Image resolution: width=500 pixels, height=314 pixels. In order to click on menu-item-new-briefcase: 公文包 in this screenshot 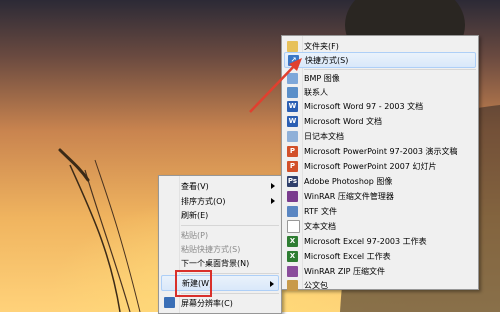, I will do `click(380, 285)`.